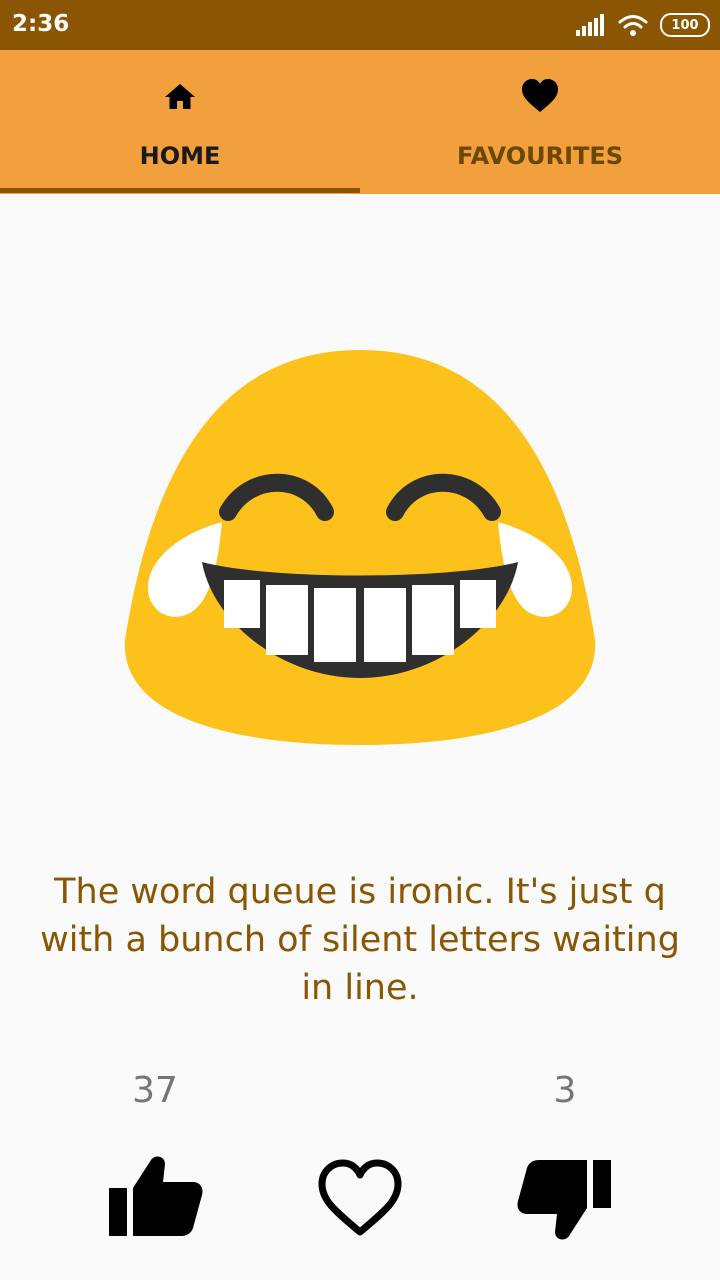 The image size is (720, 1280). Describe the element at coordinates (540, 122) in the screenshot. I see `tab-favourites: FAVOURITES` at that location.